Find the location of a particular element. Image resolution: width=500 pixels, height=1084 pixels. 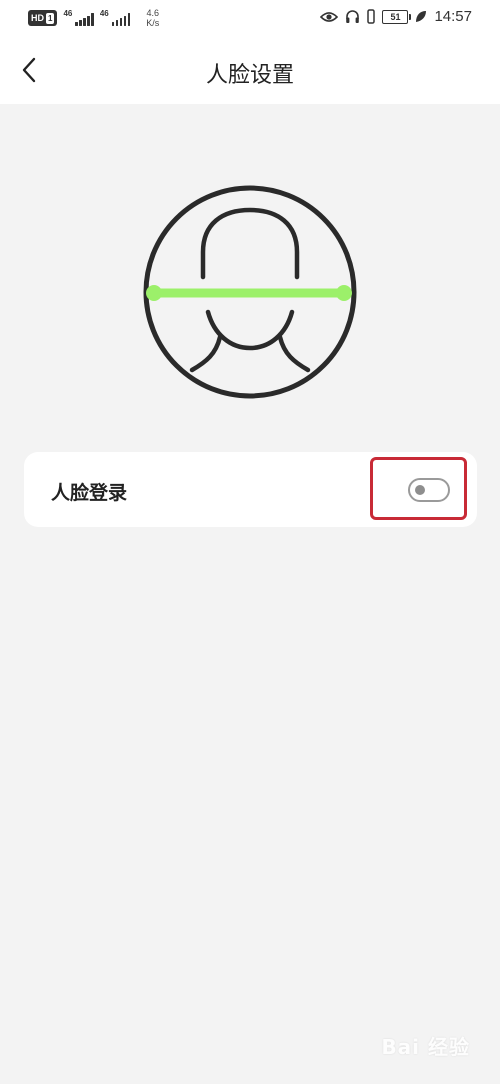

hd-label: HD is located at coordinates (37, 18).